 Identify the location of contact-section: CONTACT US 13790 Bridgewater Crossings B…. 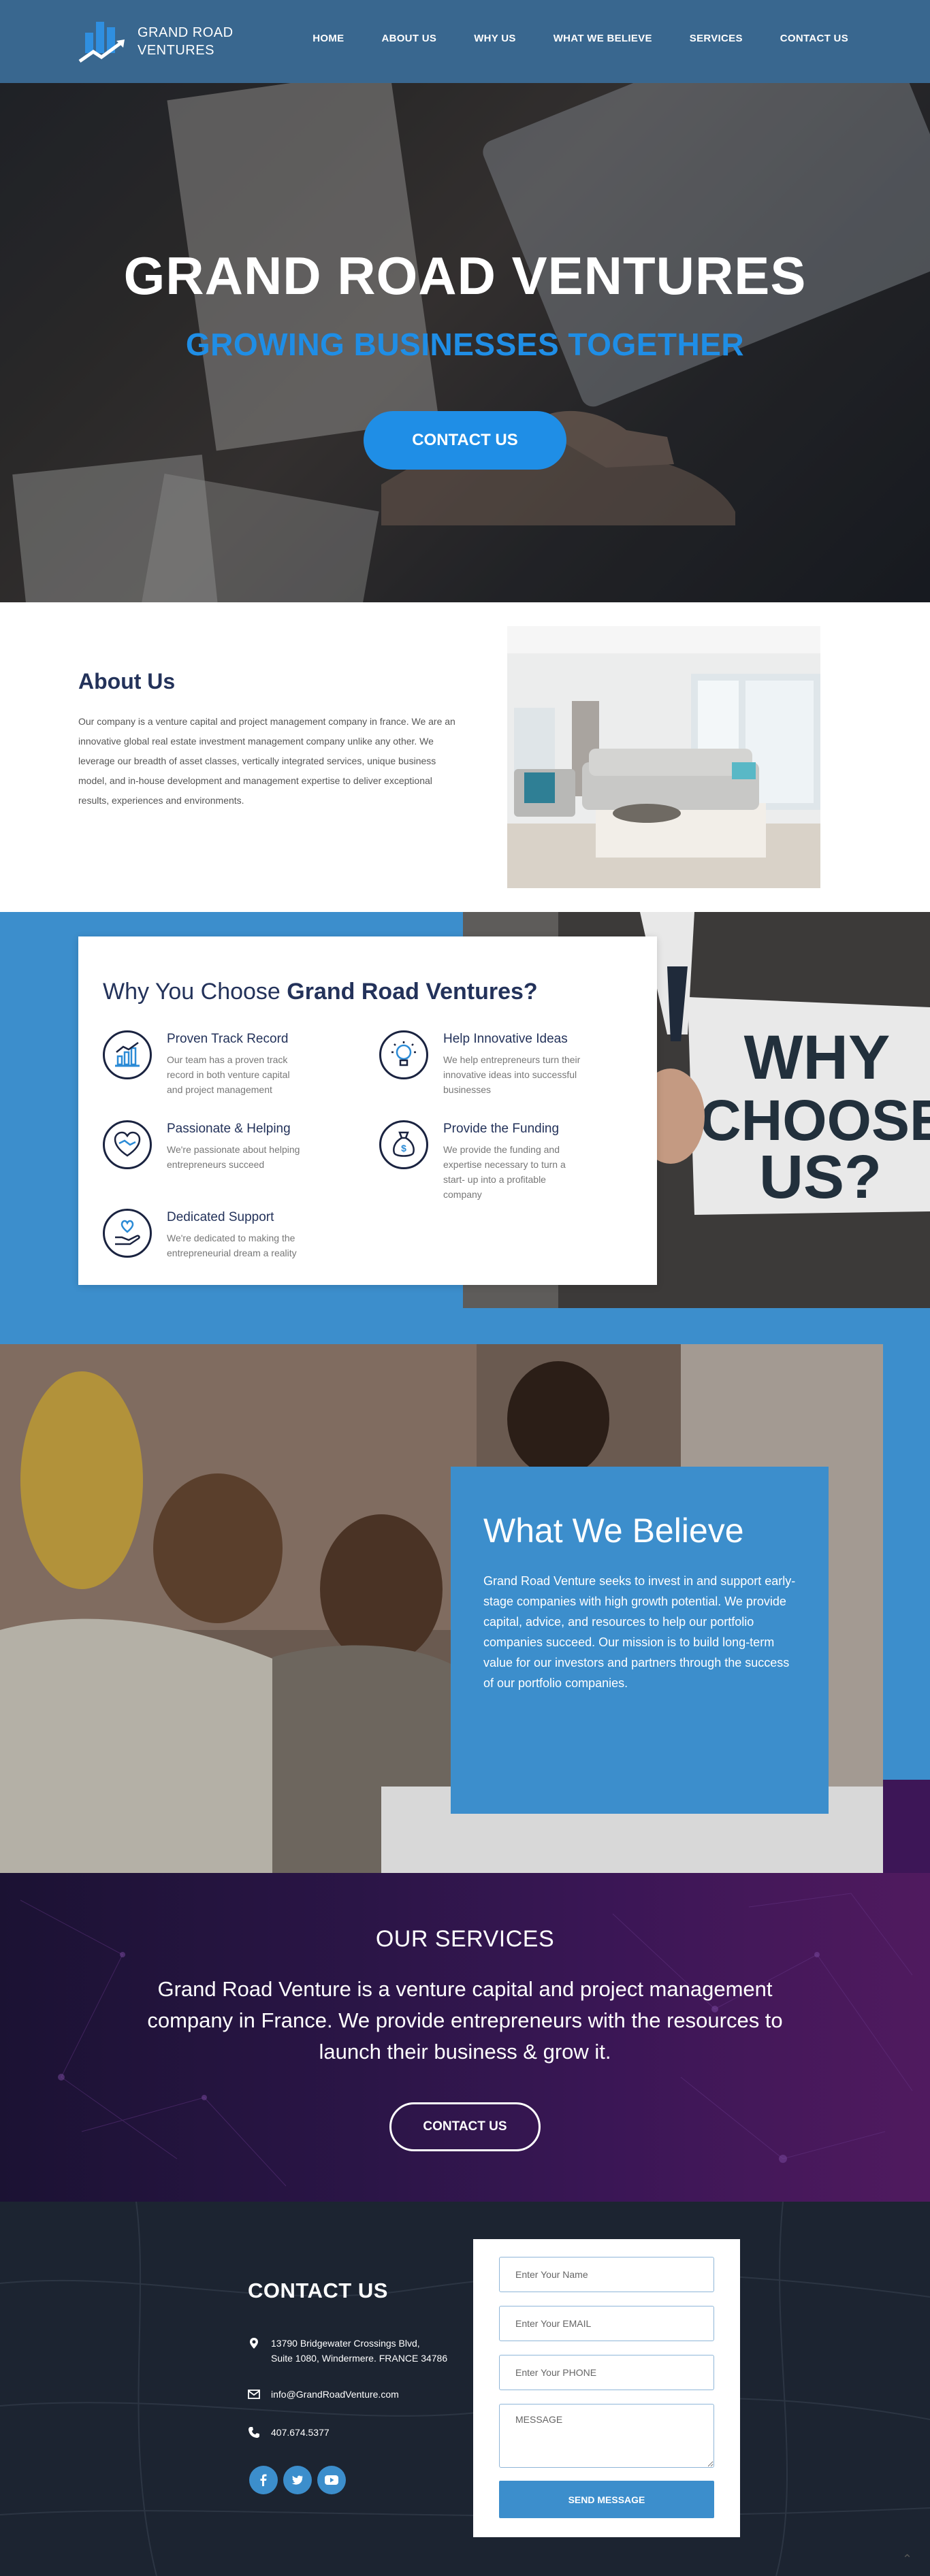
(465, 2389).